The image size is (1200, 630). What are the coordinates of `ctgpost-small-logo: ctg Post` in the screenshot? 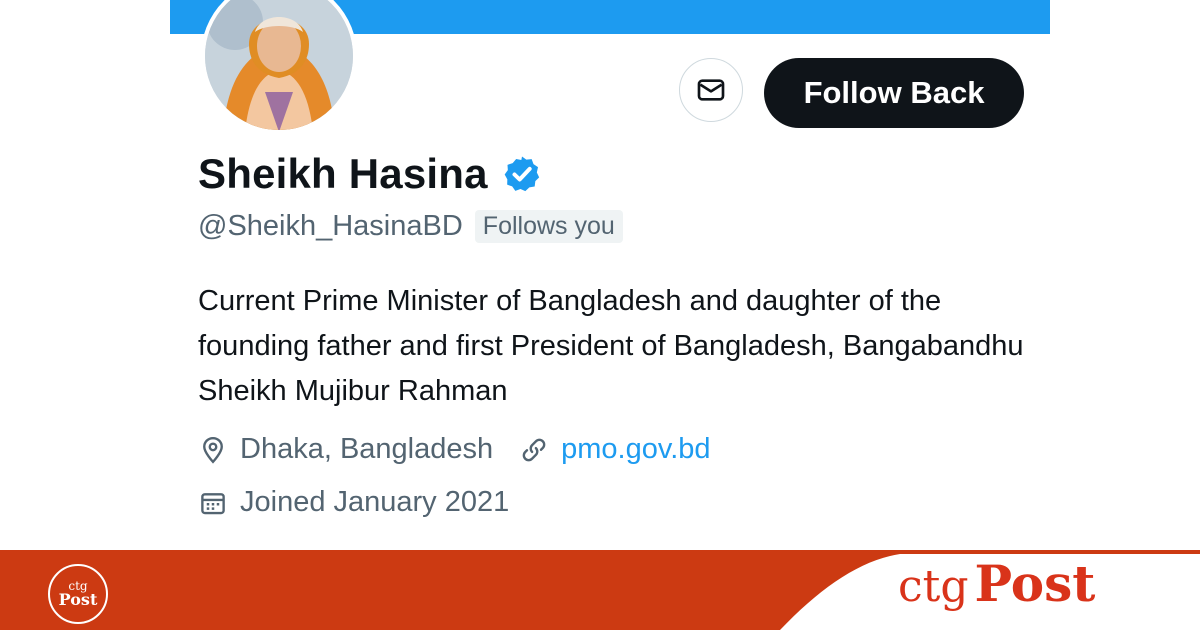 It's located at (78, 594).